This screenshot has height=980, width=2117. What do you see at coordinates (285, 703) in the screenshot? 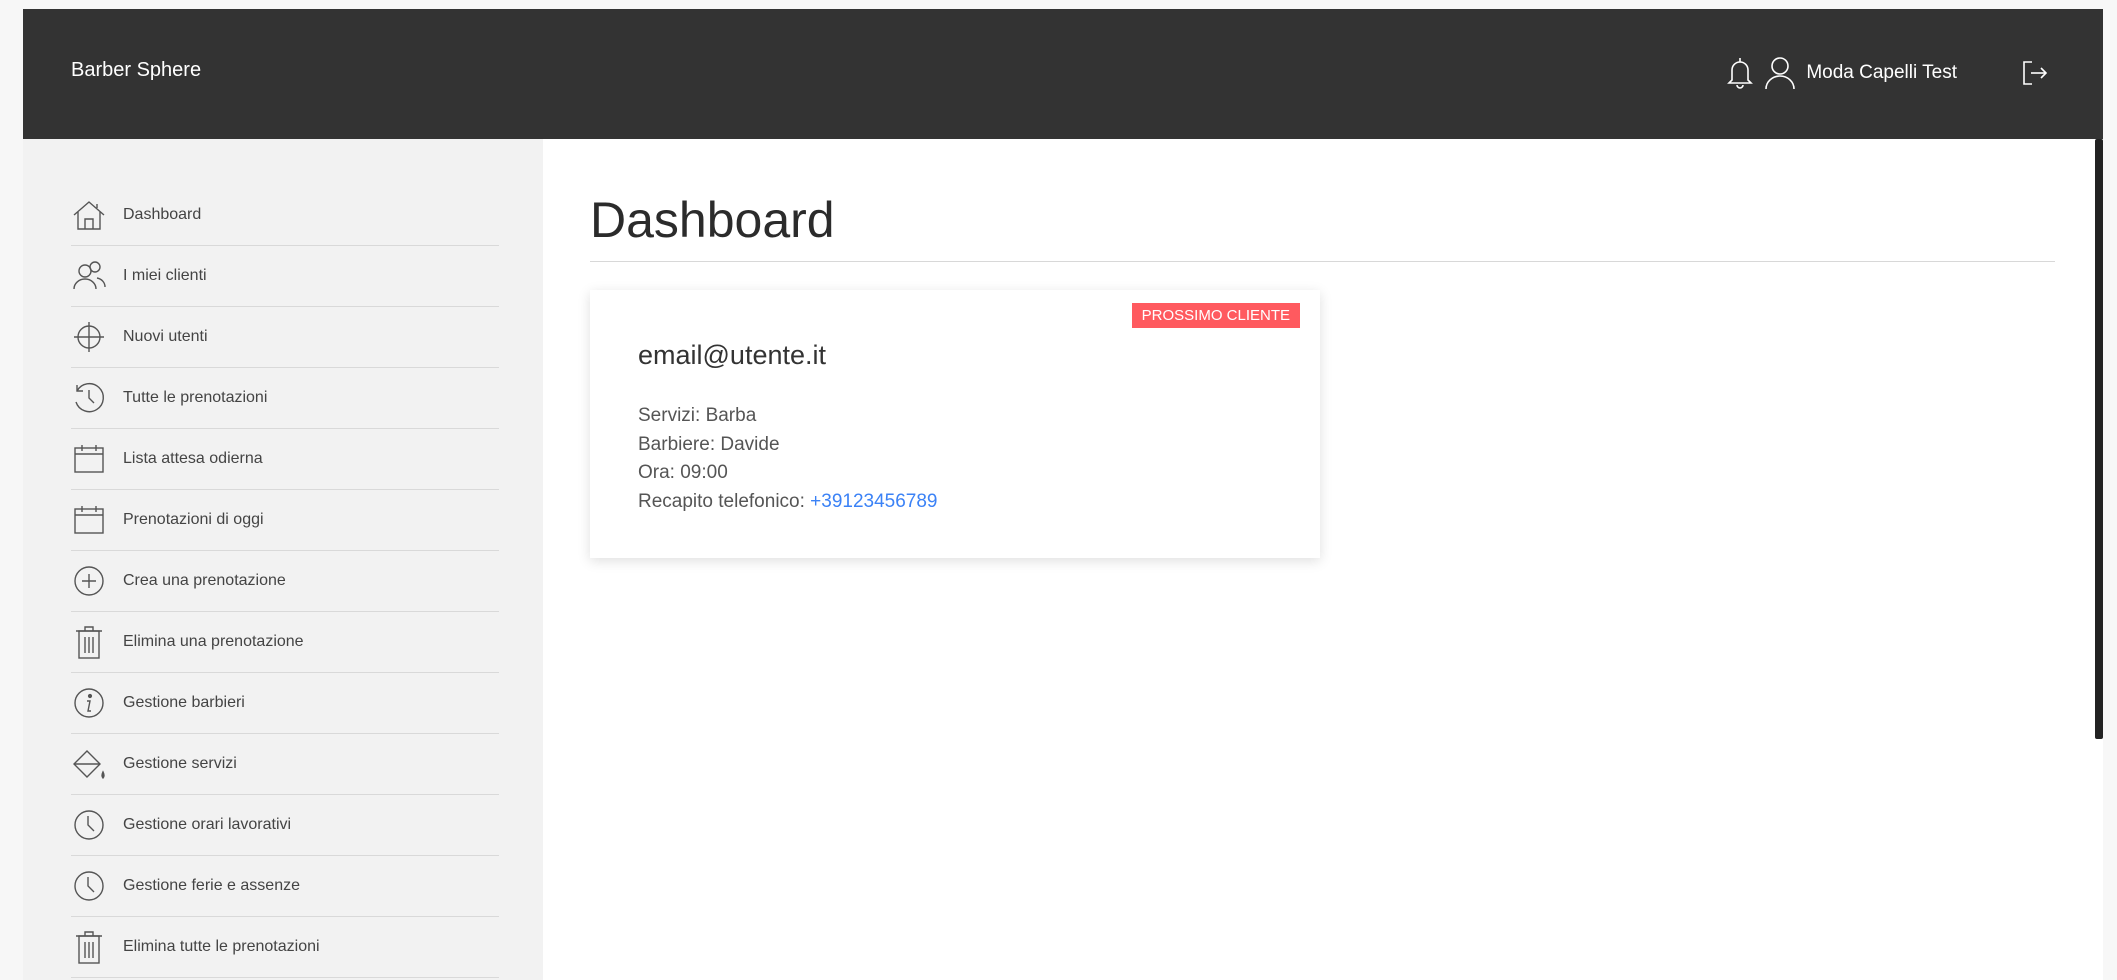
I see `sidebar-item-gestione-barbieri: Gestione barbieri` at bounding box center [285, 703].